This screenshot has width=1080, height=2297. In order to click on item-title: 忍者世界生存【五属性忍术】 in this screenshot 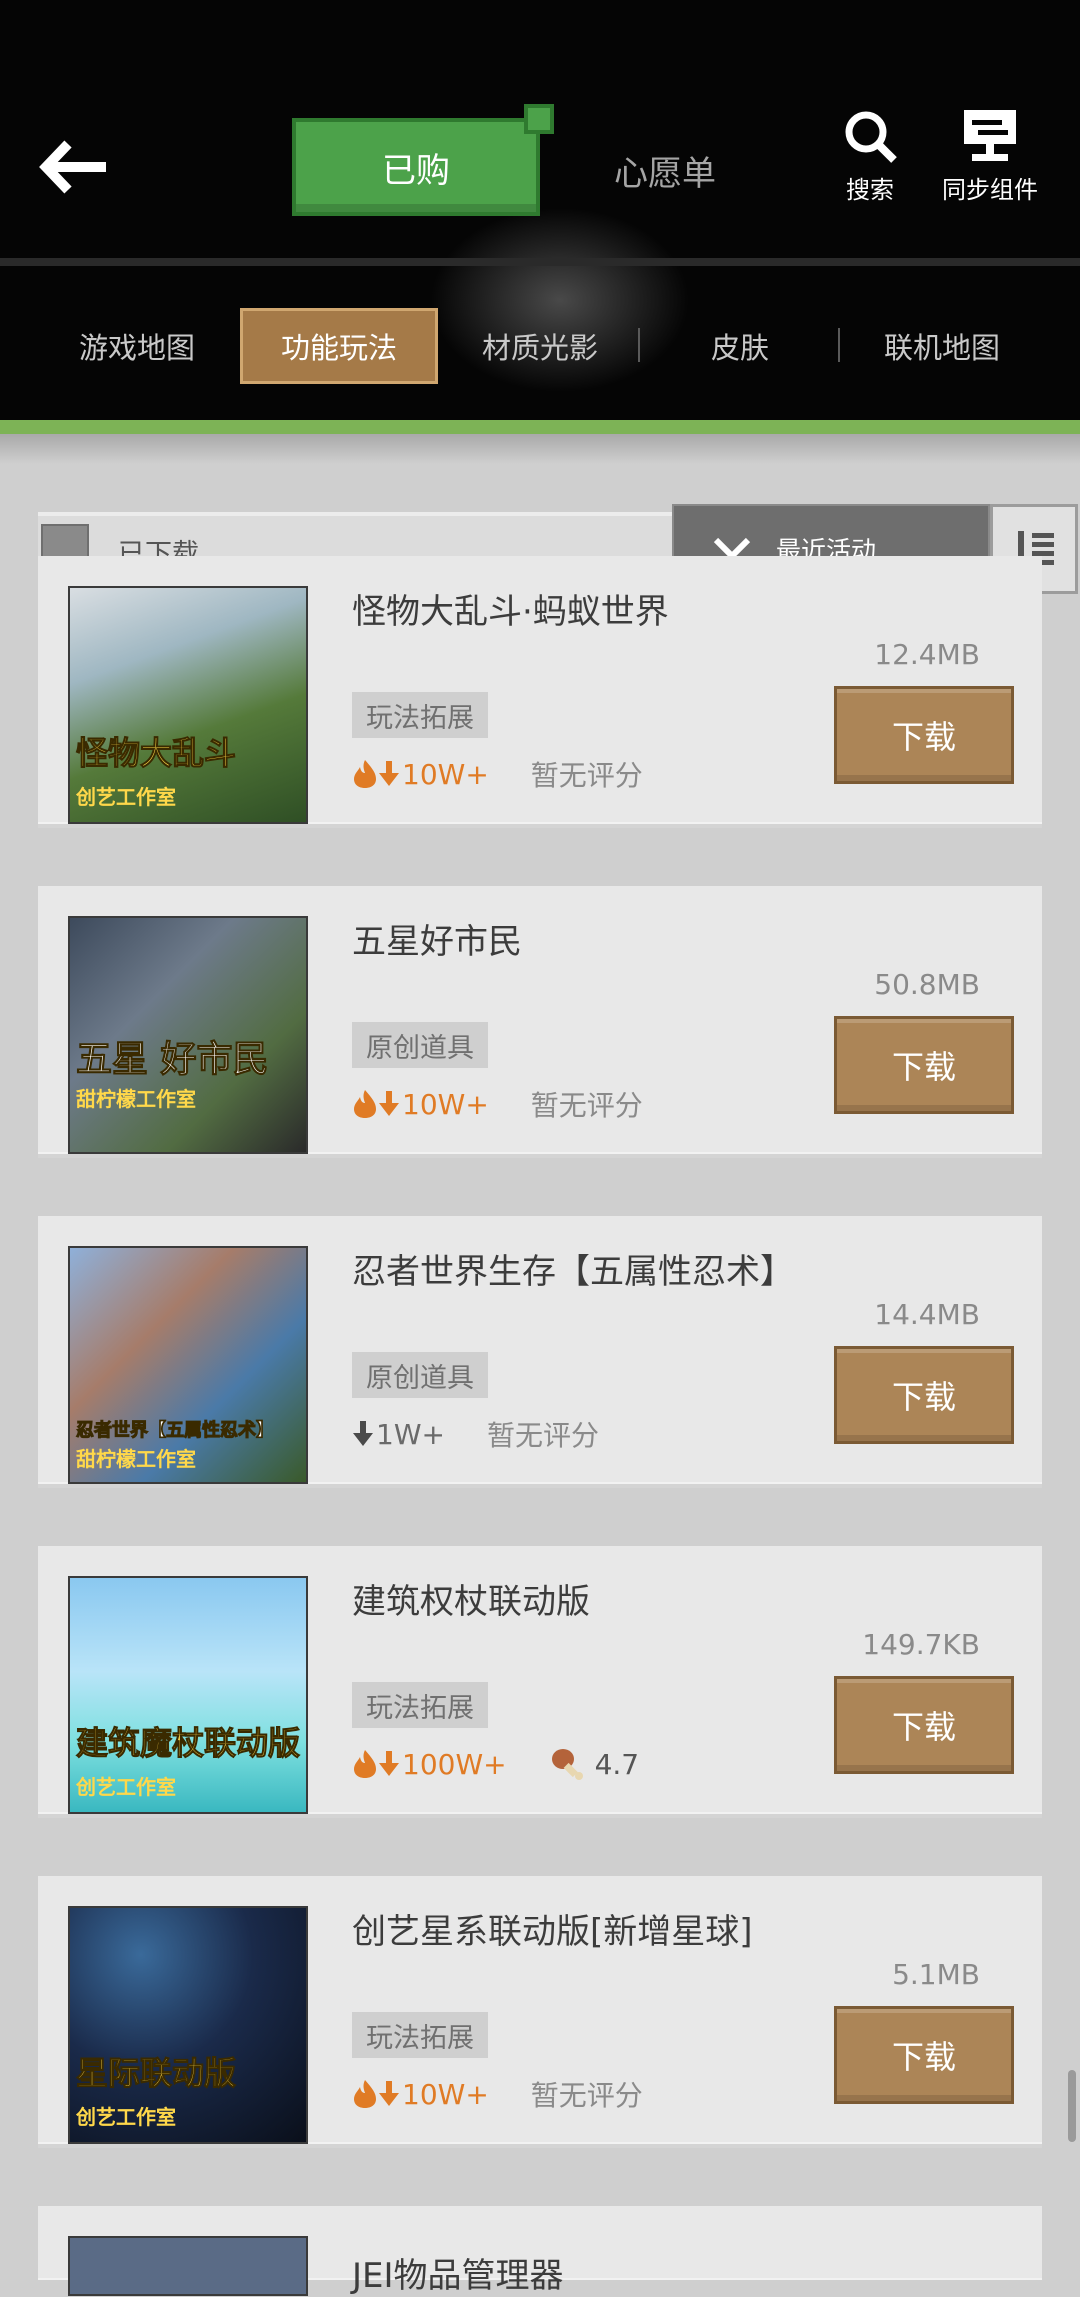, I will do `click(573, 1272)`.